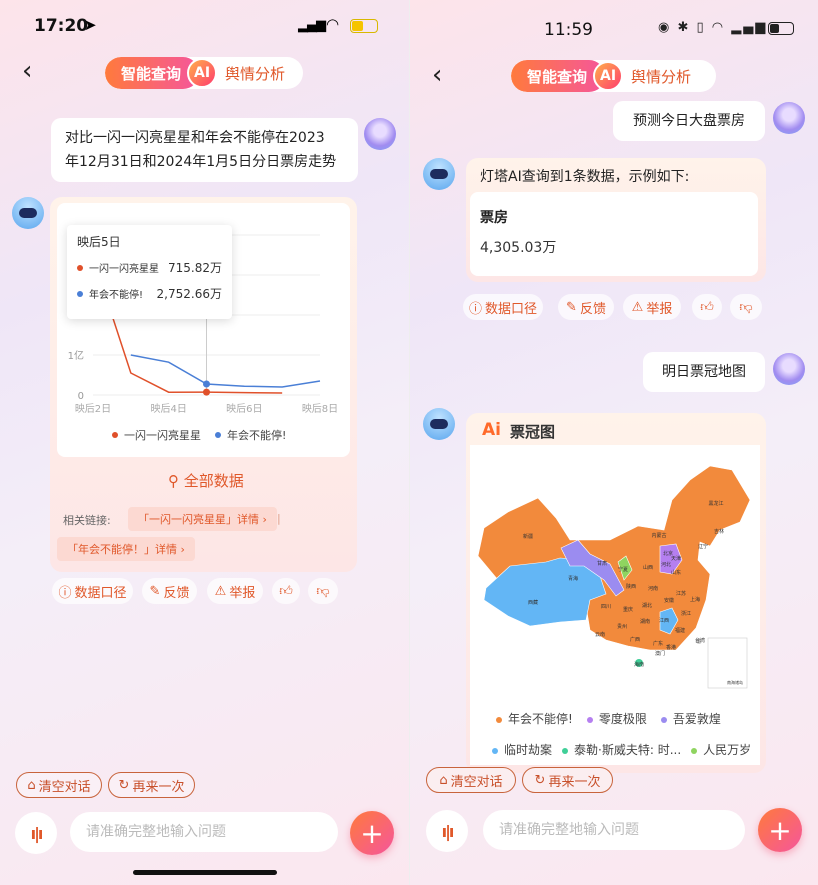 The width and height of the screenshot is (818, 885). I want to click on x-tick-label: 映后6日, so click(244, 409).